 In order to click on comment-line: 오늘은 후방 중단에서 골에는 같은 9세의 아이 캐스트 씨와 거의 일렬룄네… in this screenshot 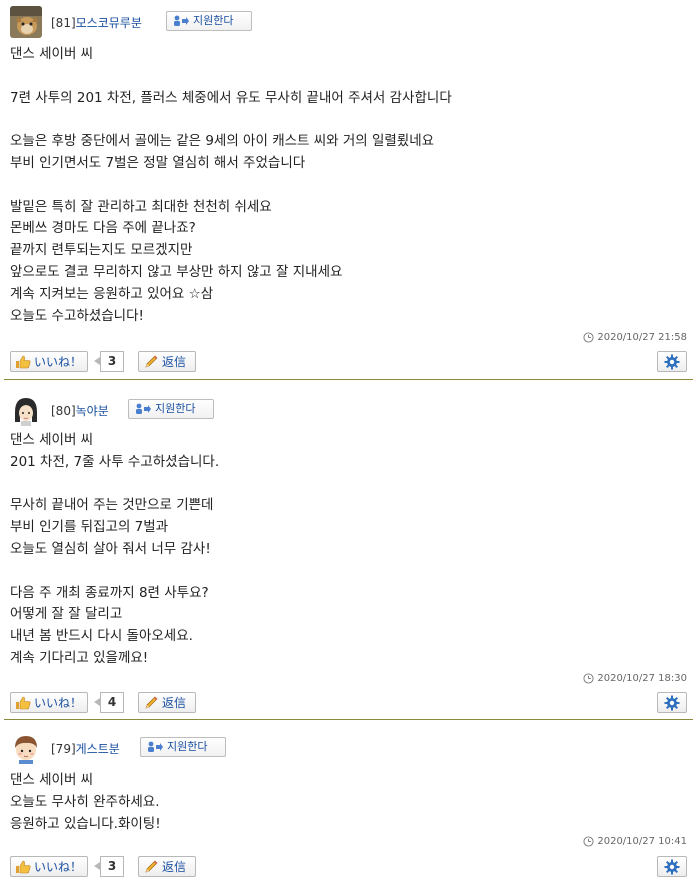, I will do `click(222, 141)`.